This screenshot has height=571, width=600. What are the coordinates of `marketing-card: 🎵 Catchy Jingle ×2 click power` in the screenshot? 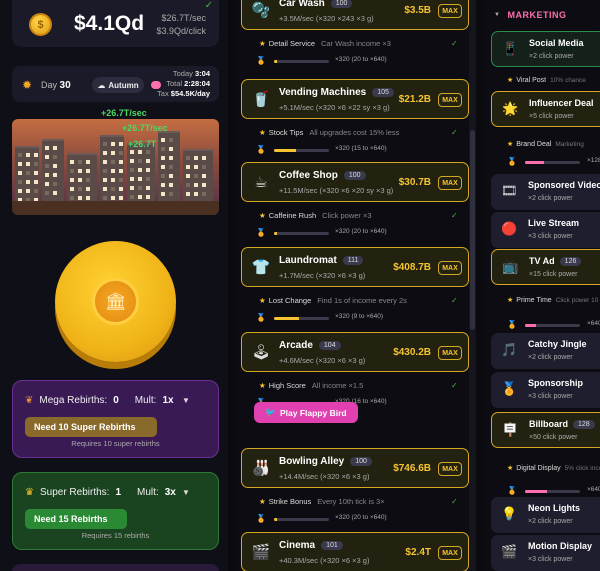 It's located at (545, 351).